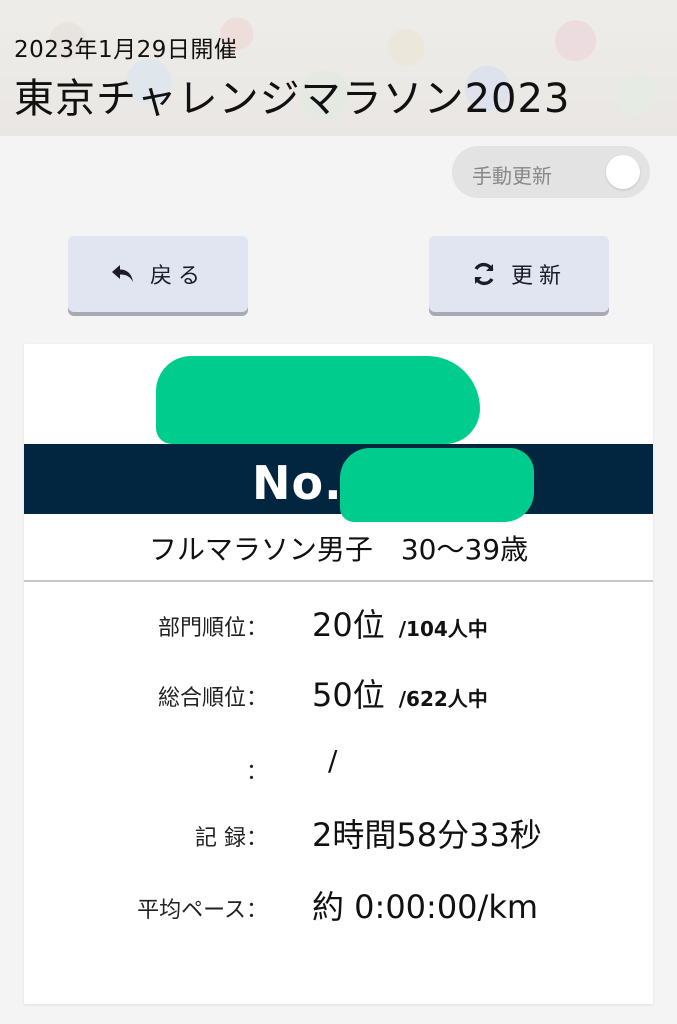  I want to click on division-rank-total: /104人中, so click(443, 629).